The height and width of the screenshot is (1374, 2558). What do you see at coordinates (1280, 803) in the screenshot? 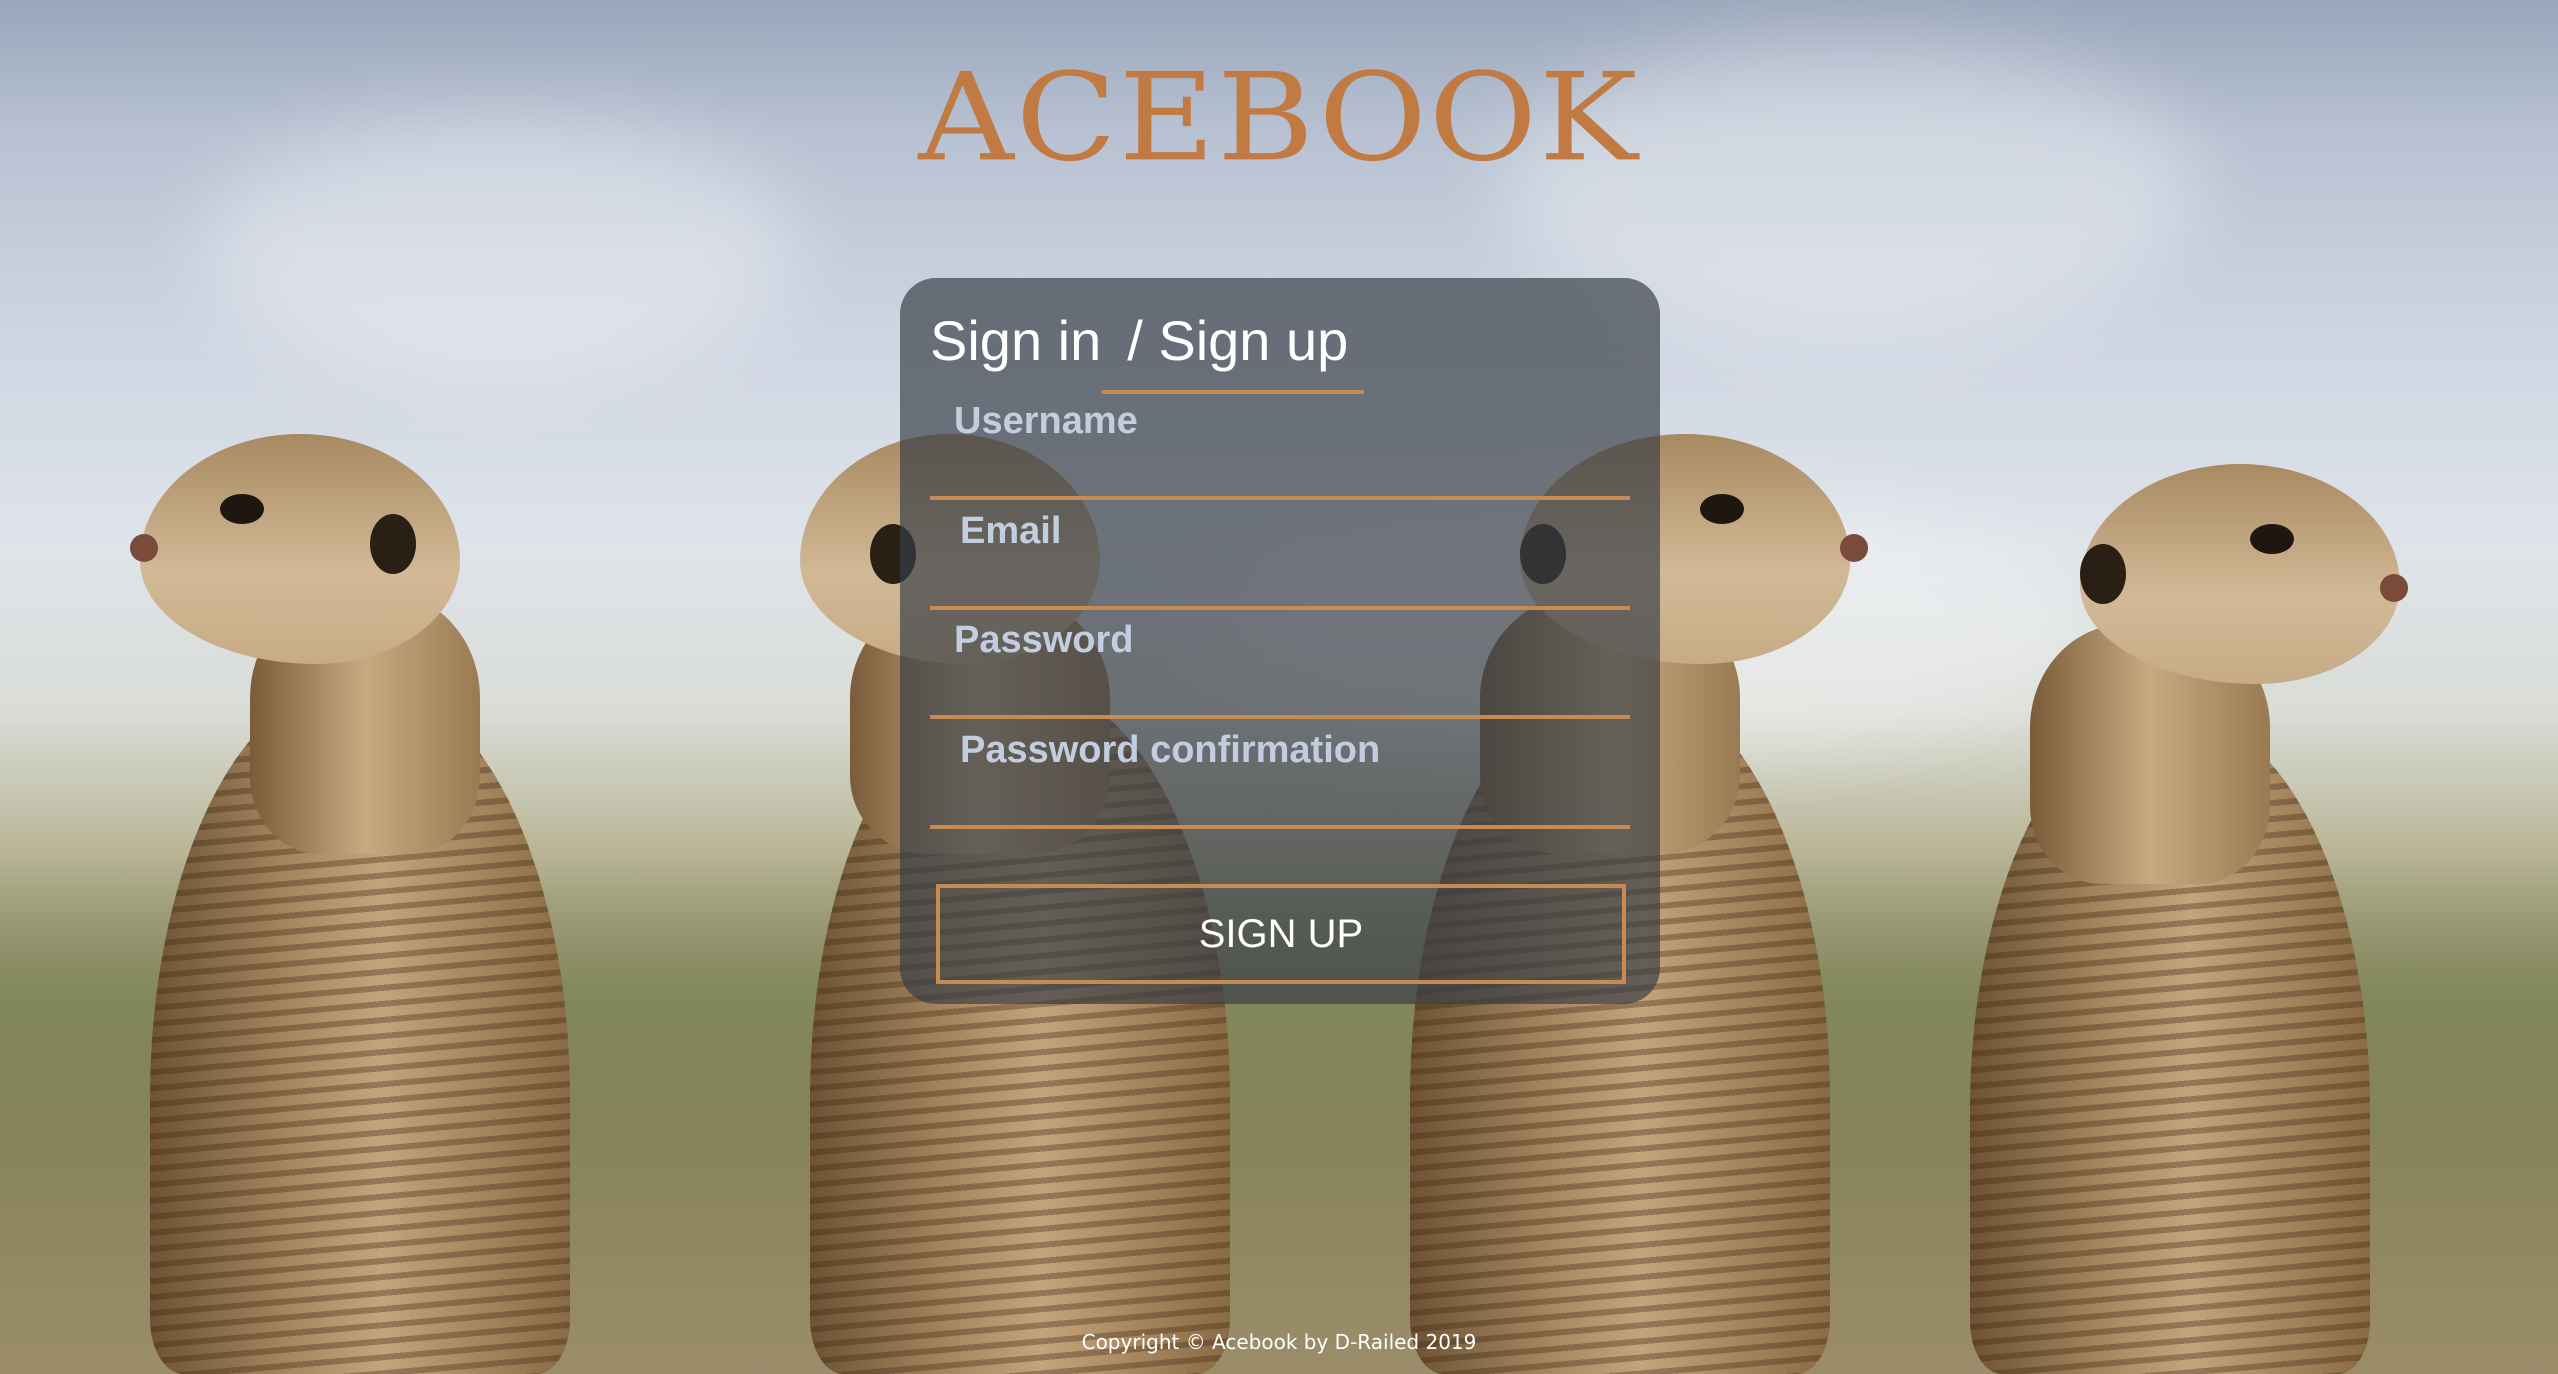
I see `password-confirmation-input` at bounding box center [1280, 803].